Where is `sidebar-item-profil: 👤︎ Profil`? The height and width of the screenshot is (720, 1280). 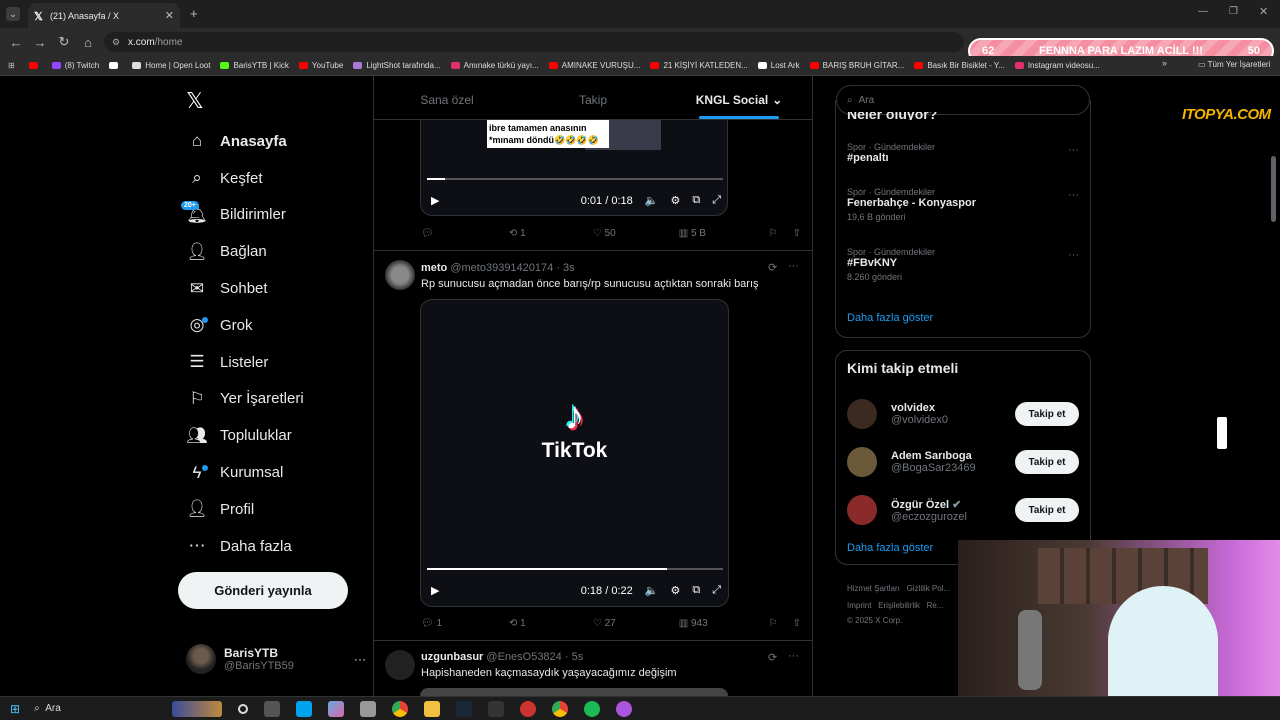 sidebar-item-profil: 👤︎ Profil is located at coordinates (276, 509).